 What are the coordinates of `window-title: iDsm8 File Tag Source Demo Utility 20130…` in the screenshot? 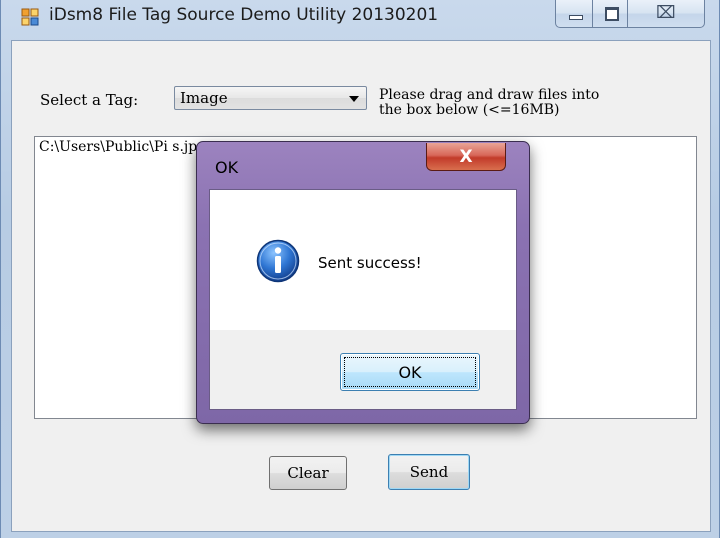 It's located at (244, 15).